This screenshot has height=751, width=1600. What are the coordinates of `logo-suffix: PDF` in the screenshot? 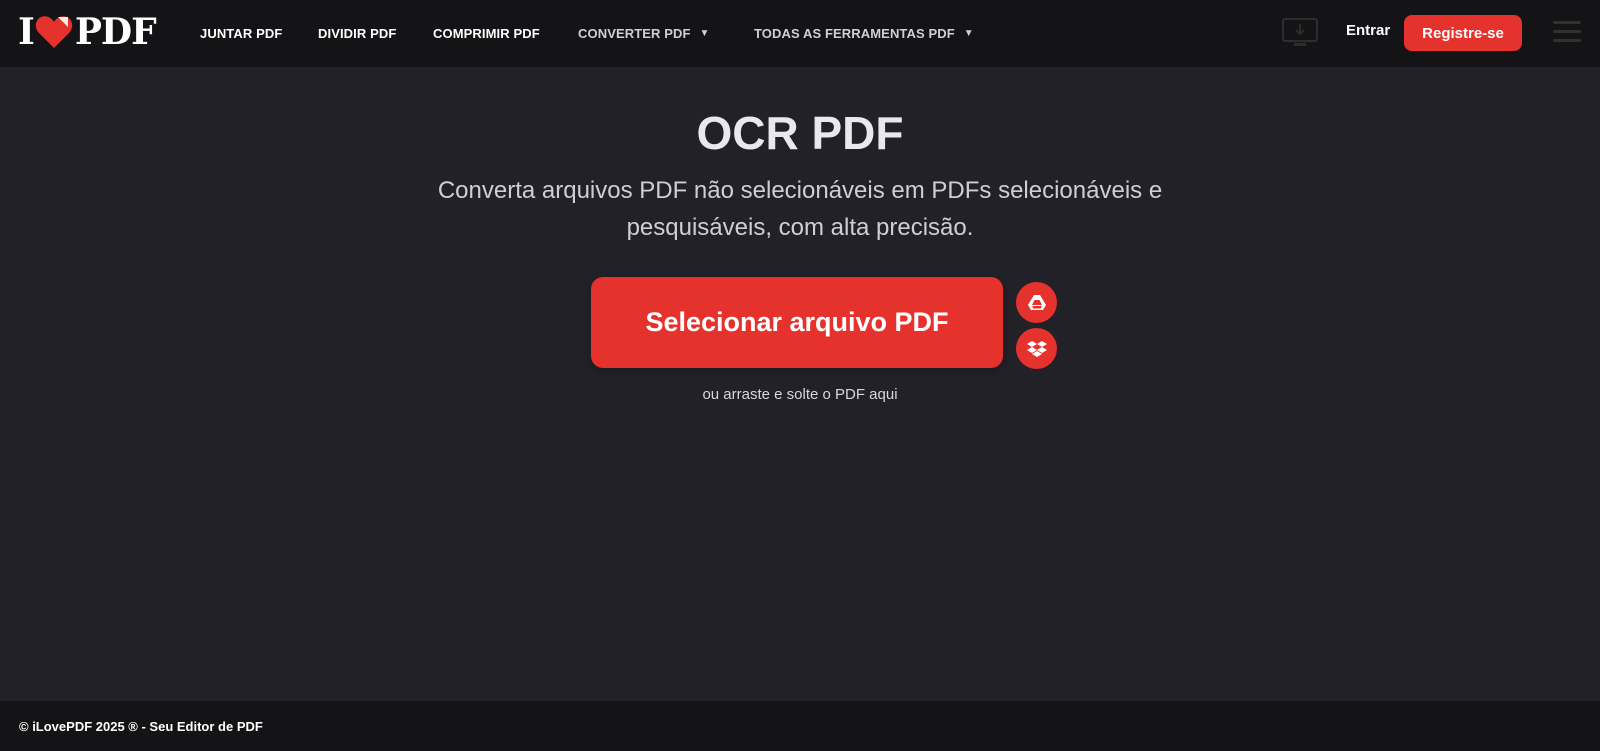 It's located at (115, 32).